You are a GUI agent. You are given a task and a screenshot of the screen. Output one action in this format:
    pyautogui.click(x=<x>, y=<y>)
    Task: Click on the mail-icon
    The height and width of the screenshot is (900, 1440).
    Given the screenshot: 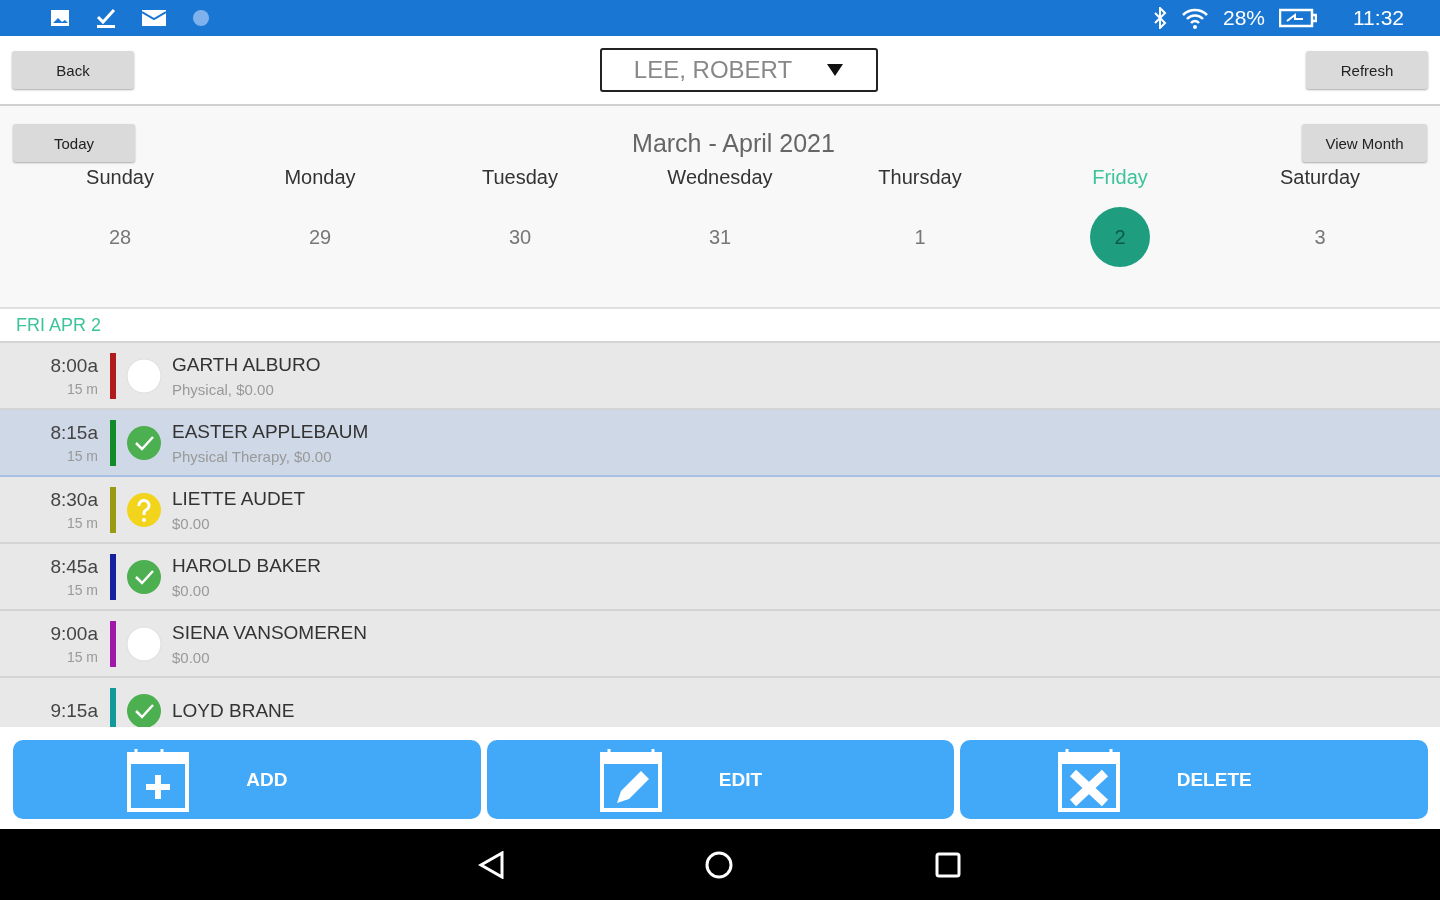 What is the action you would take?
    pyautogui.click(x=154, y=18)
    